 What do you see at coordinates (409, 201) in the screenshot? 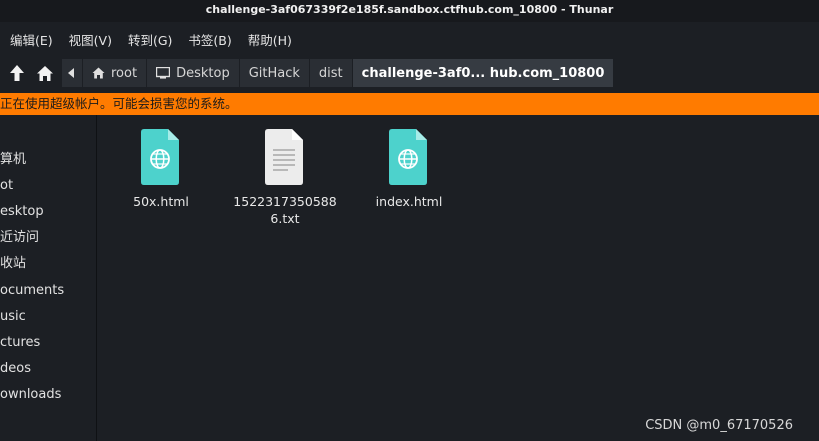
I see `file-name: index.html` at bounding box center [409, 201].